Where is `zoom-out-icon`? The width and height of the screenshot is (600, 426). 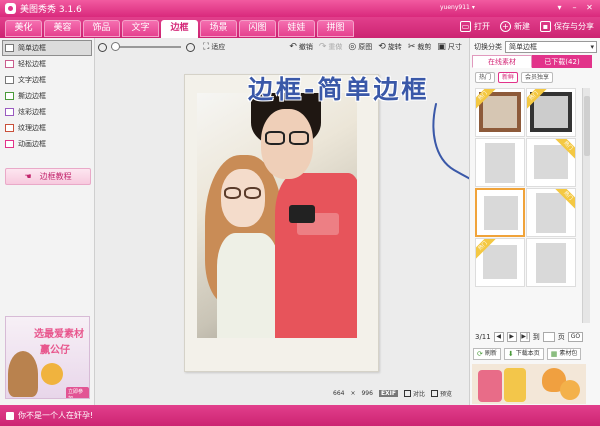
zoom-out-icon is located at coordinates (102, 47).